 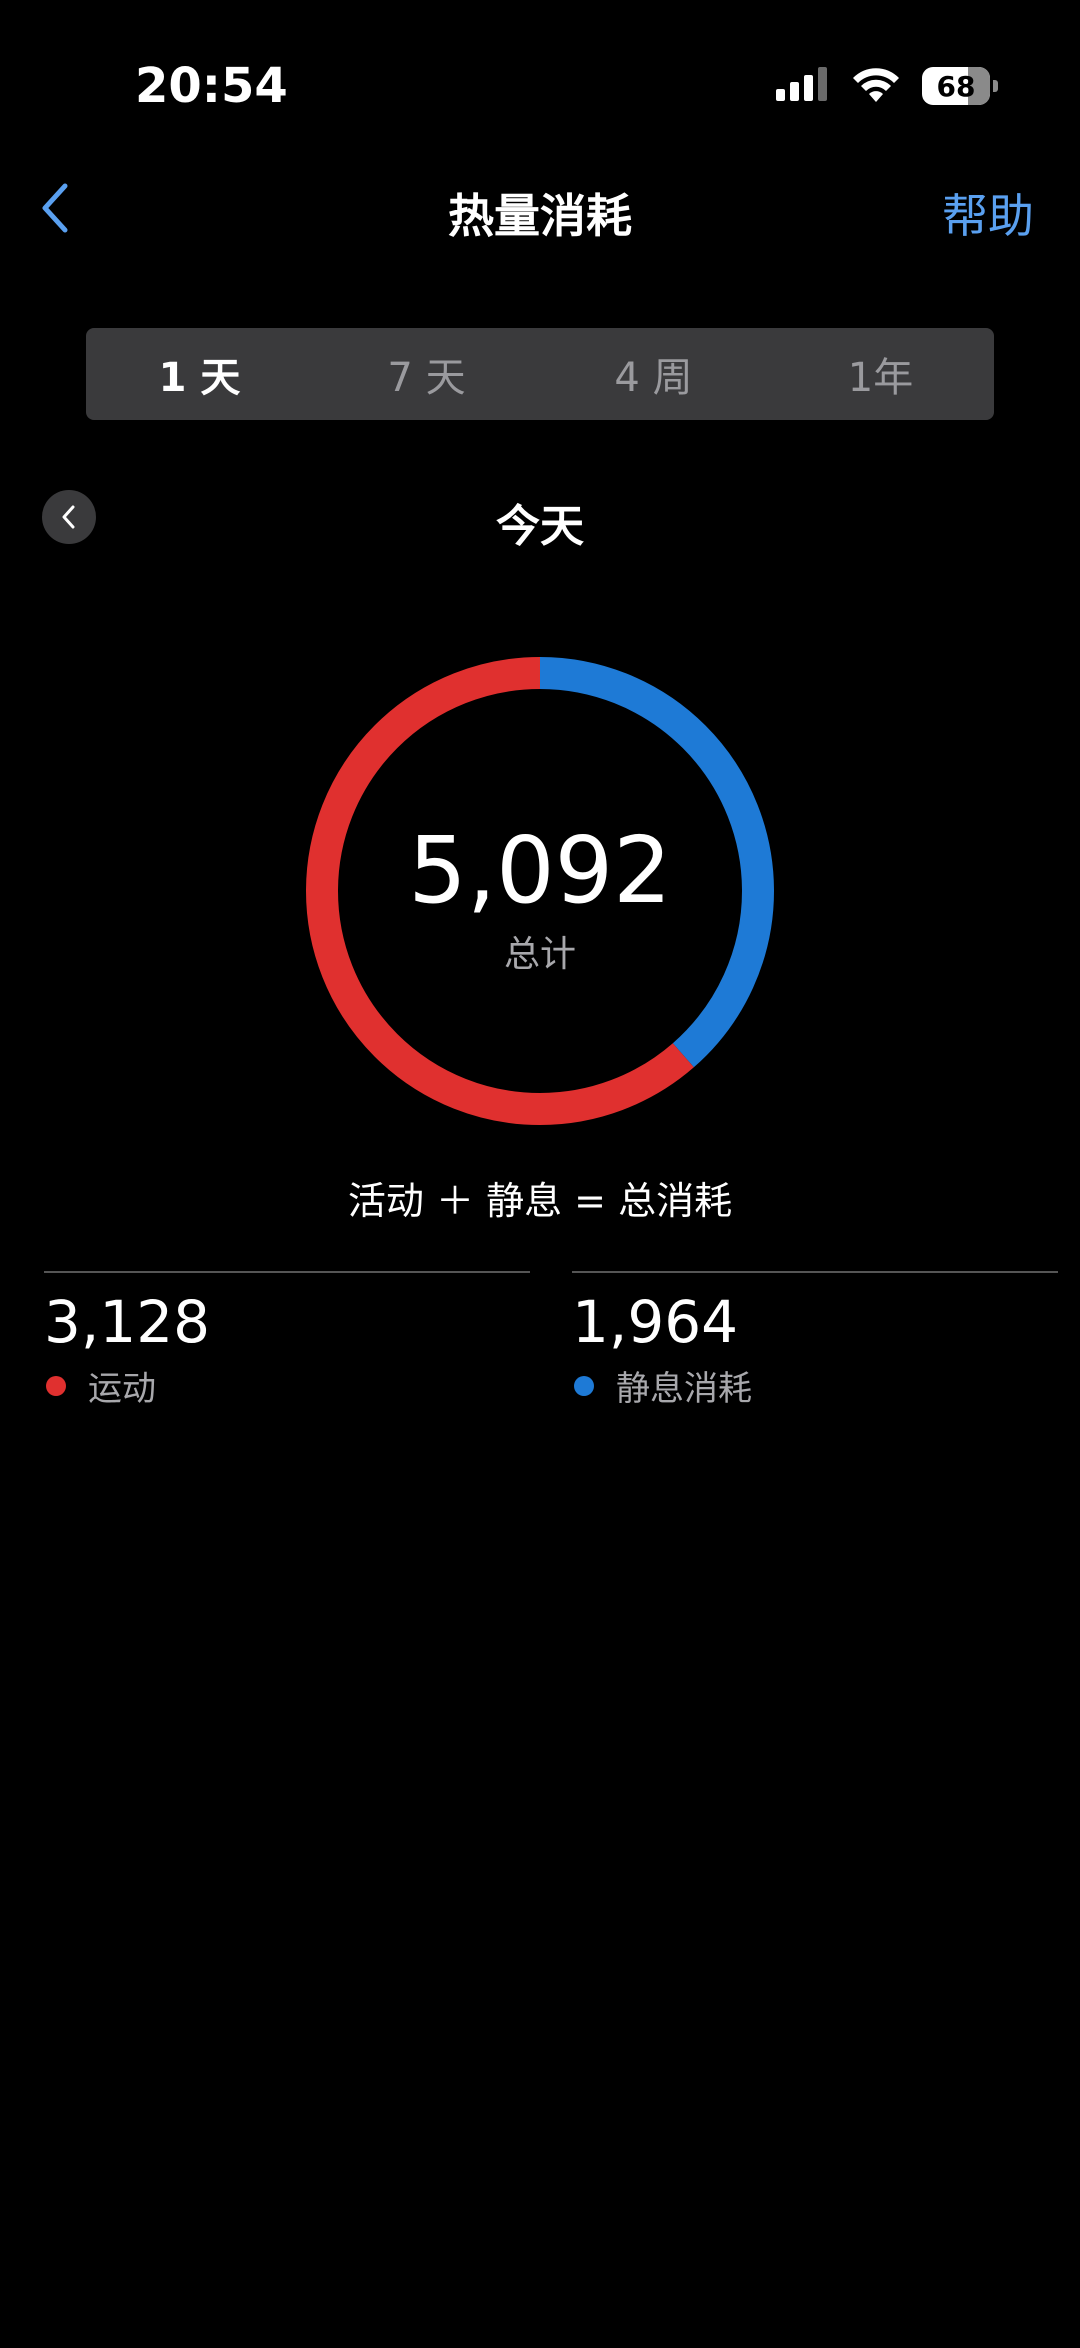 I want to click on total-label: 总计, so click(x=539, y=954).